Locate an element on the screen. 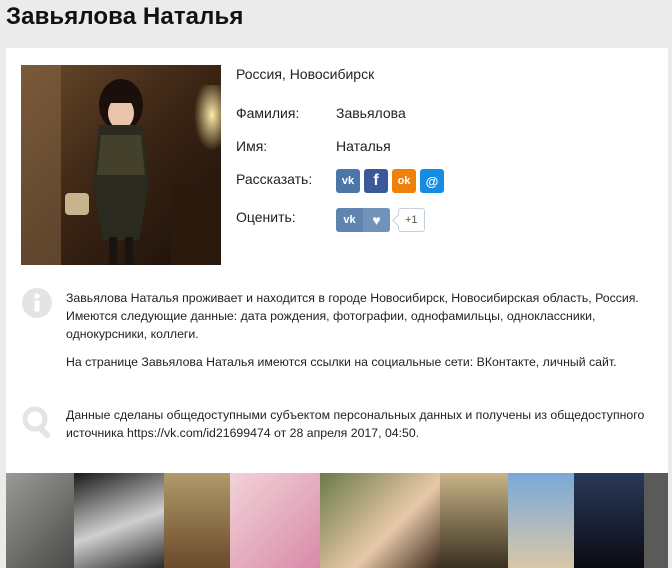  odnoklassniki-icon: ok is located at coordinates (404, 181).